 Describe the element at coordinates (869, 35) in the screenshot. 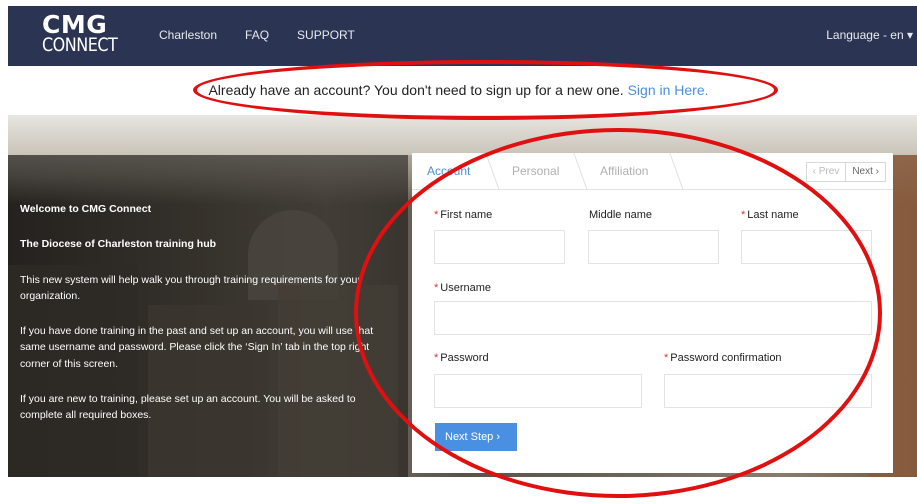

I see `language-selector: Language - en ▾` at that location.